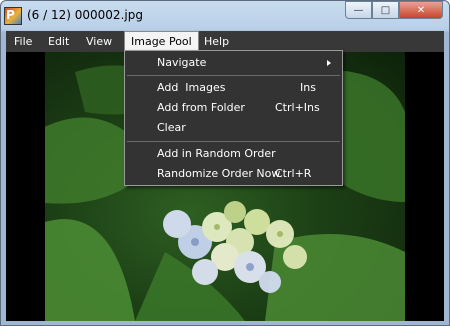 The height and width of the screenshot is (326, 450). I want to click on menu-item-add-images: Add Images Ins, so click(233, 88).